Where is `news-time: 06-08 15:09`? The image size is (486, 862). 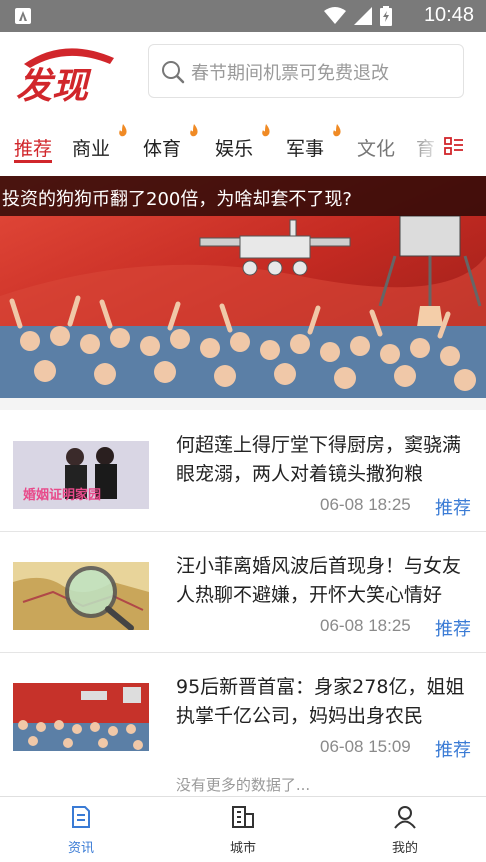
news-time: 06-08 15:09 is located at coordinates (365, 746).